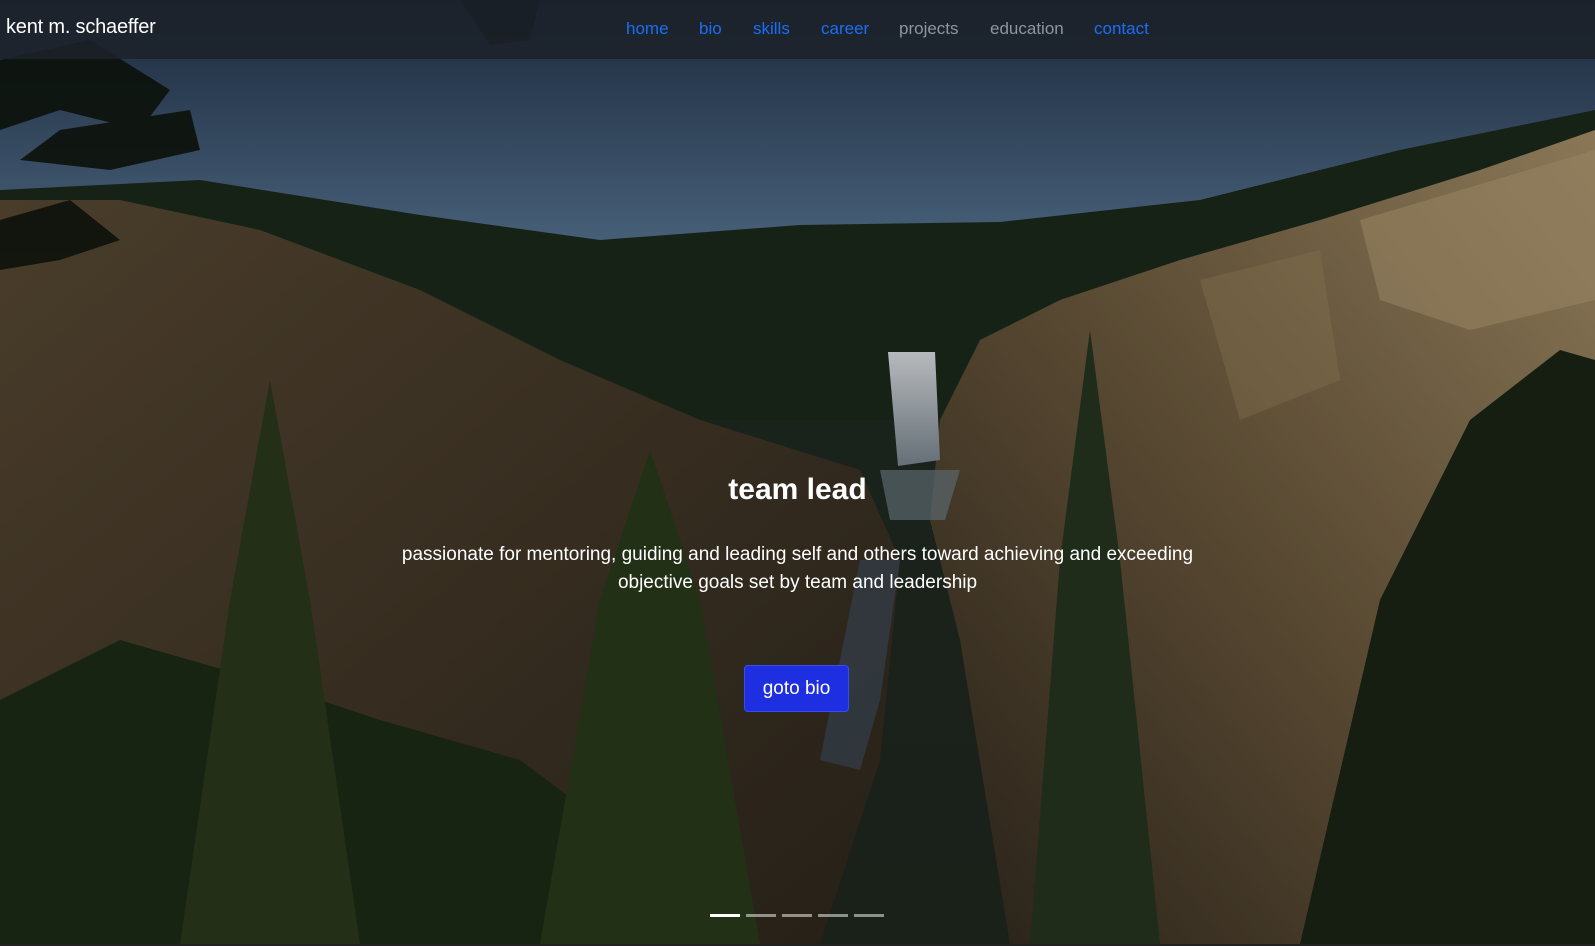 The width and height of the screenshot is (1595, 946). I want to click on nav-link-home: home, so click(647, 29).